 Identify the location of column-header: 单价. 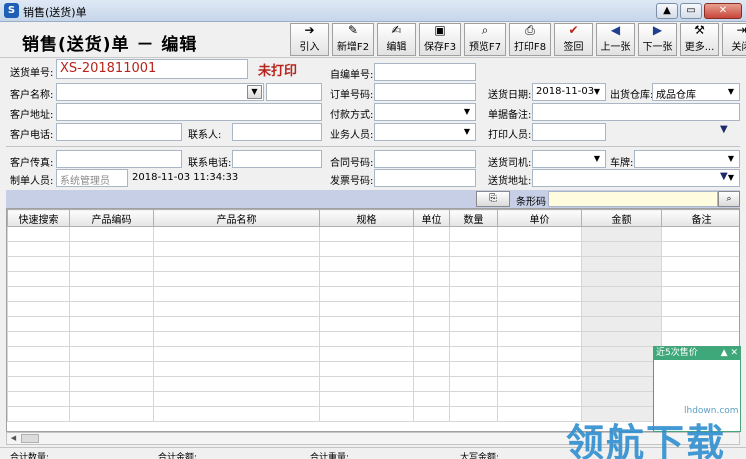
(539, 218).